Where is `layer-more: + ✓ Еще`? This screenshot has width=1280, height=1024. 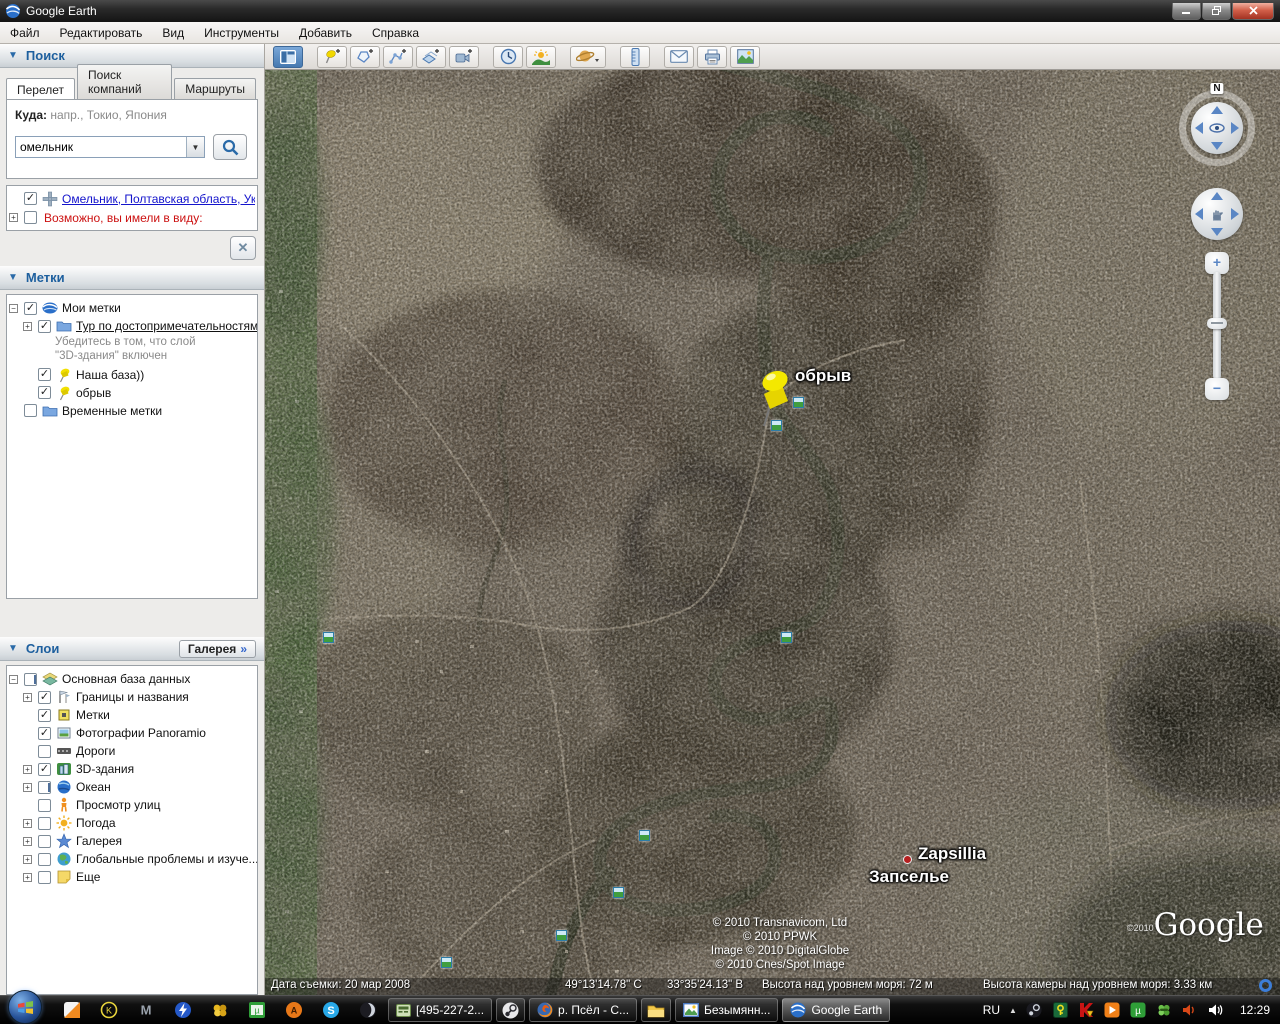
layer-more: + ✓ Еще is located at coordinates (139, 877).